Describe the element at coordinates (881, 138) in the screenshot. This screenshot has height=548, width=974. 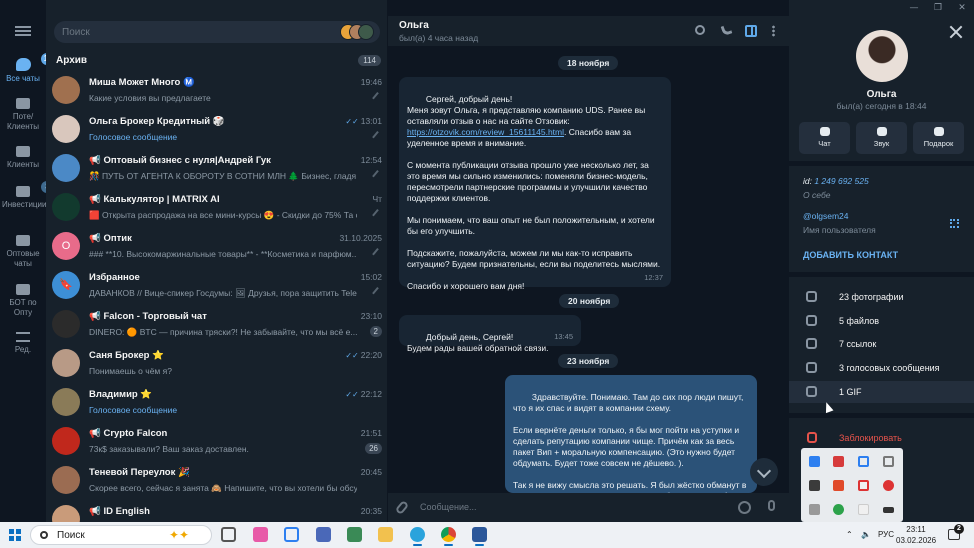
I see `sound-button: Звук` at that location.